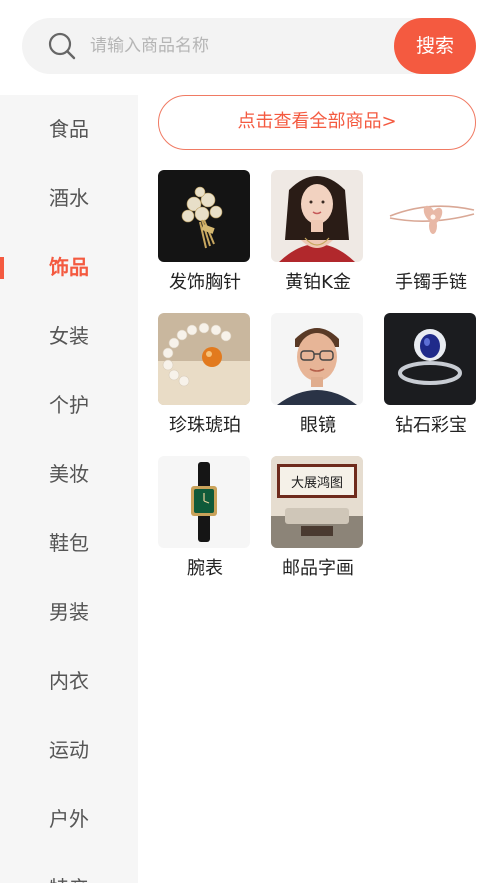 Image resolution: width=497 pixels, height=883 pixels. I want to click on search-button: 搜索, so click(435, 46).